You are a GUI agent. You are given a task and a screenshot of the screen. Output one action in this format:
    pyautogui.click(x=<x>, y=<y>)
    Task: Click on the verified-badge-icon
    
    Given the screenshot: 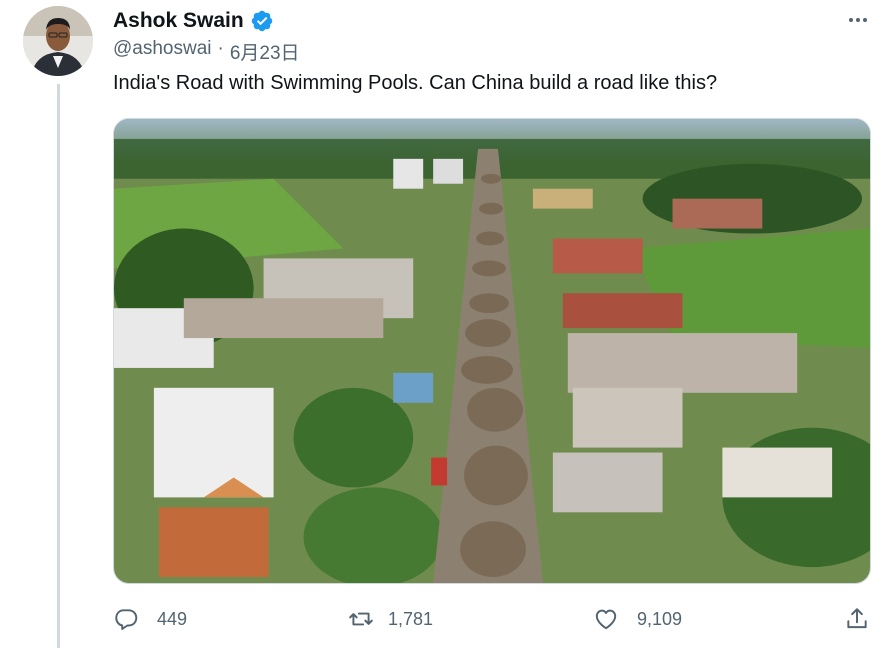 What is the action you would take?
    pyautogui.click(x=261, y=21)
    